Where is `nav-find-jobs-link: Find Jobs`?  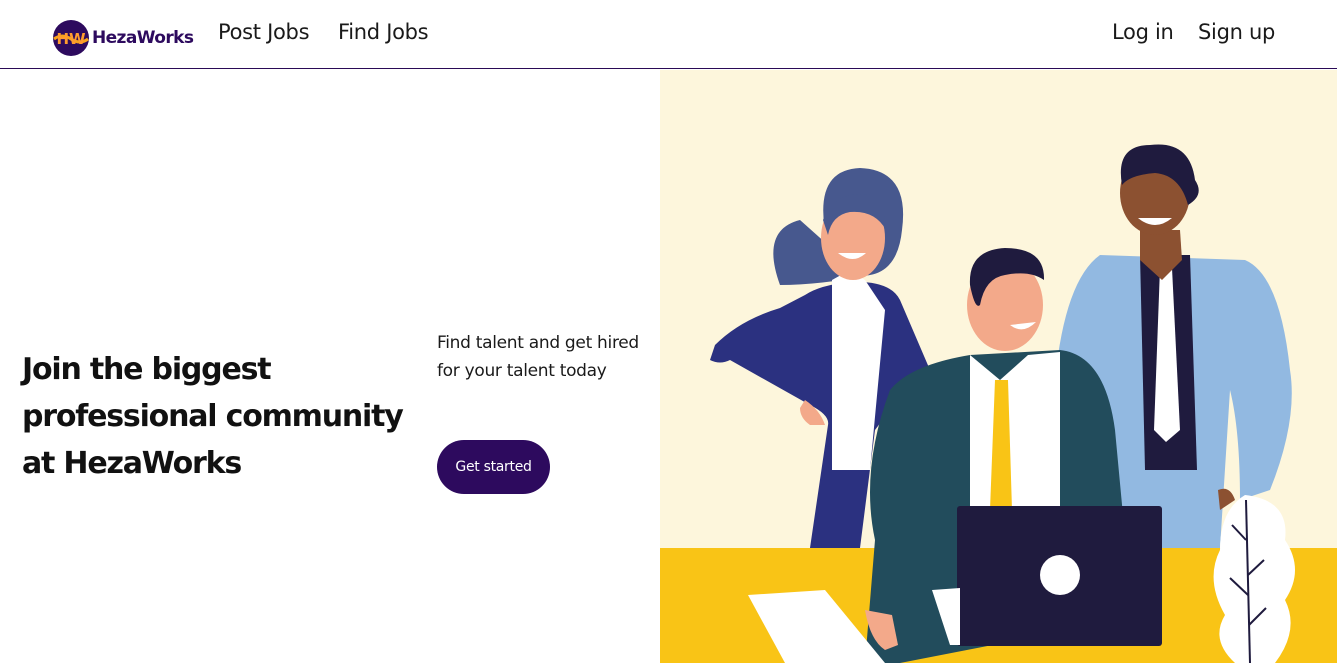
nav-find-jobs-link: Find Jobs is located at coordinates (383, 32).